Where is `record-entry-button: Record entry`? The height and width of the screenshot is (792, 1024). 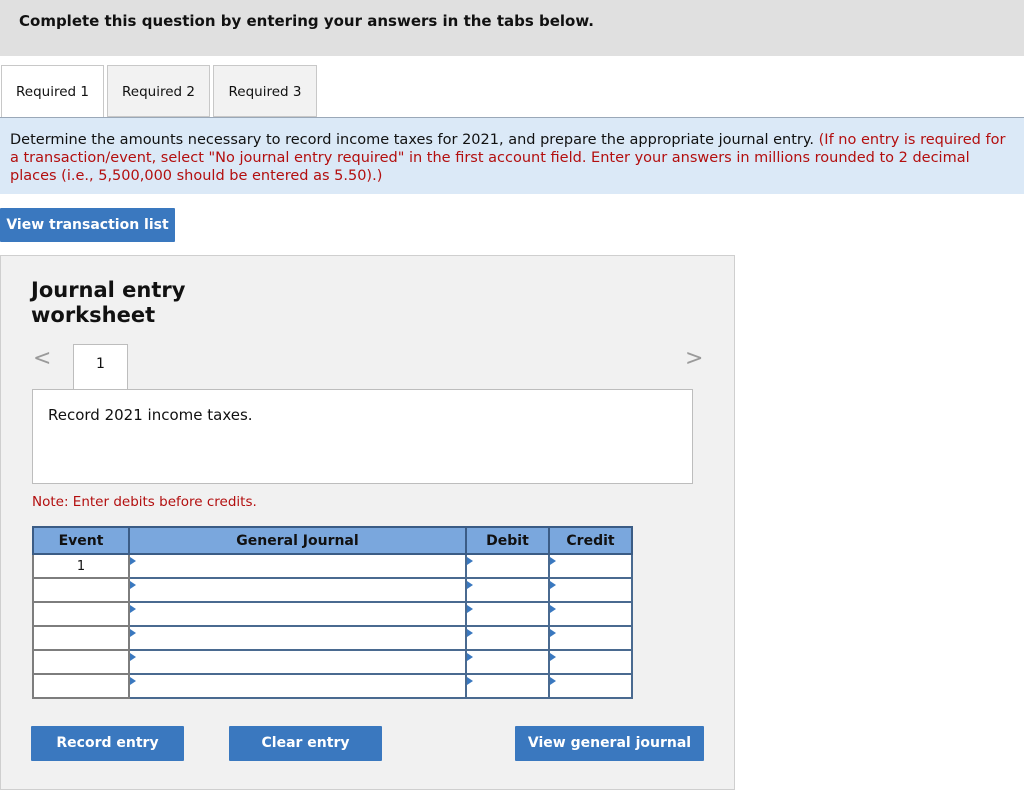
record-entry-button: Record entry is located at coordinates (107, 743).